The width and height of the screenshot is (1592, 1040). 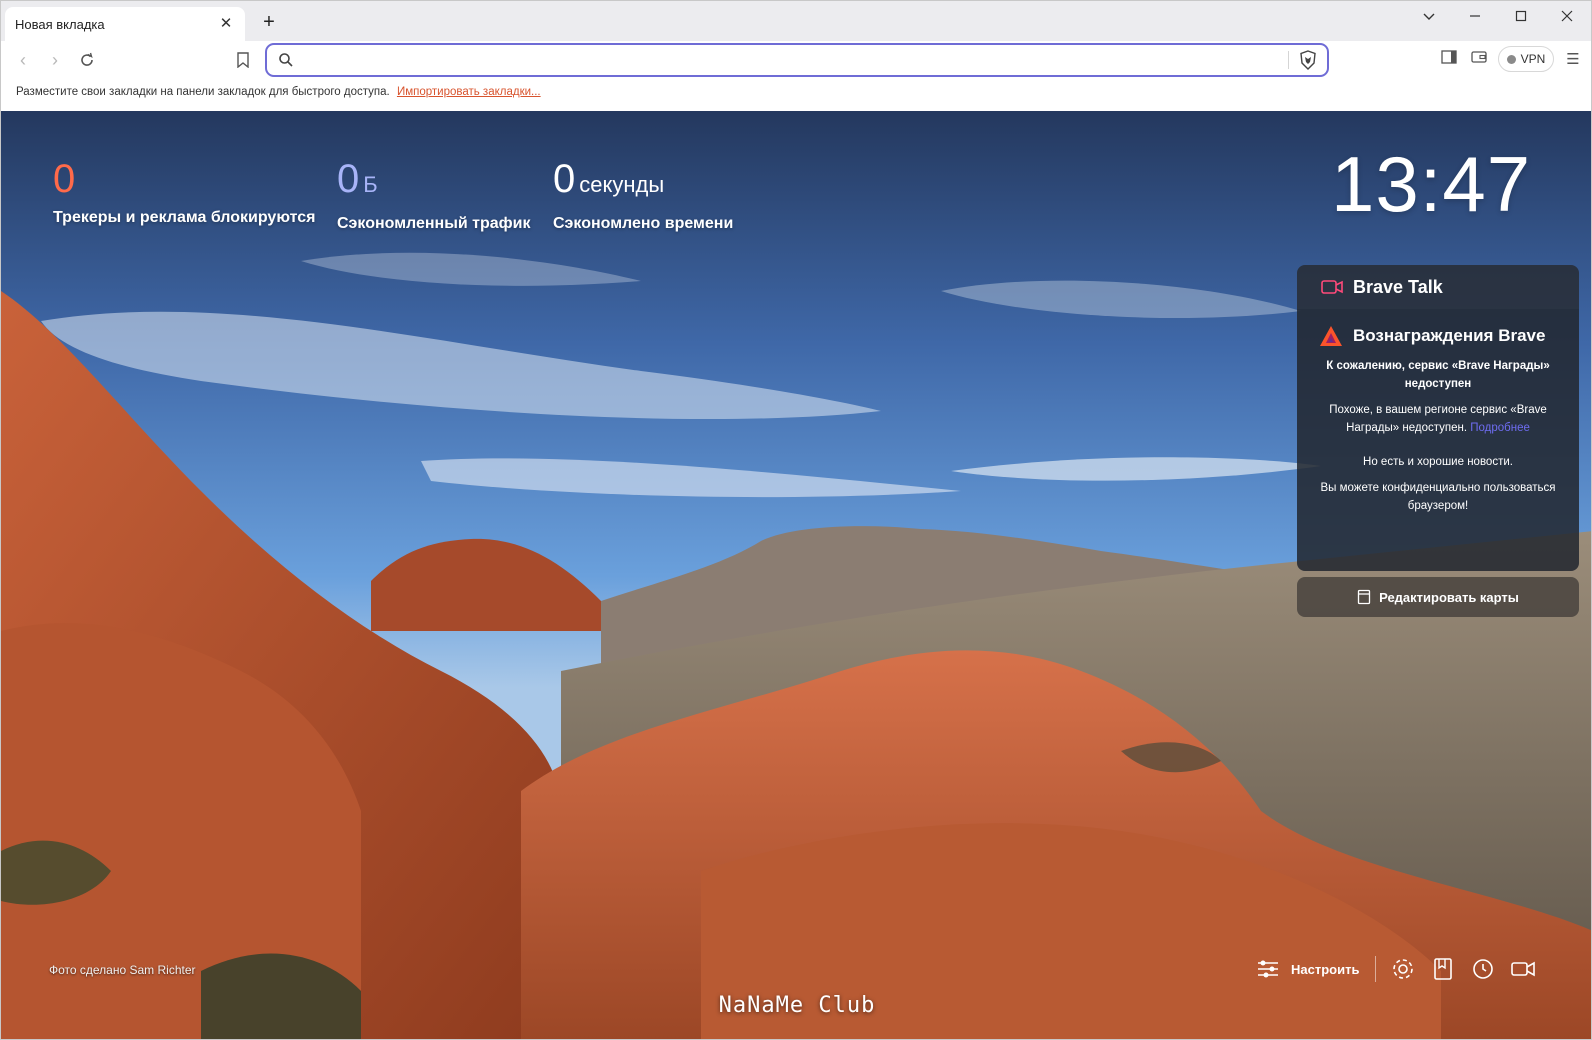 I want to click on search-icon, so click(x=286, y=60).